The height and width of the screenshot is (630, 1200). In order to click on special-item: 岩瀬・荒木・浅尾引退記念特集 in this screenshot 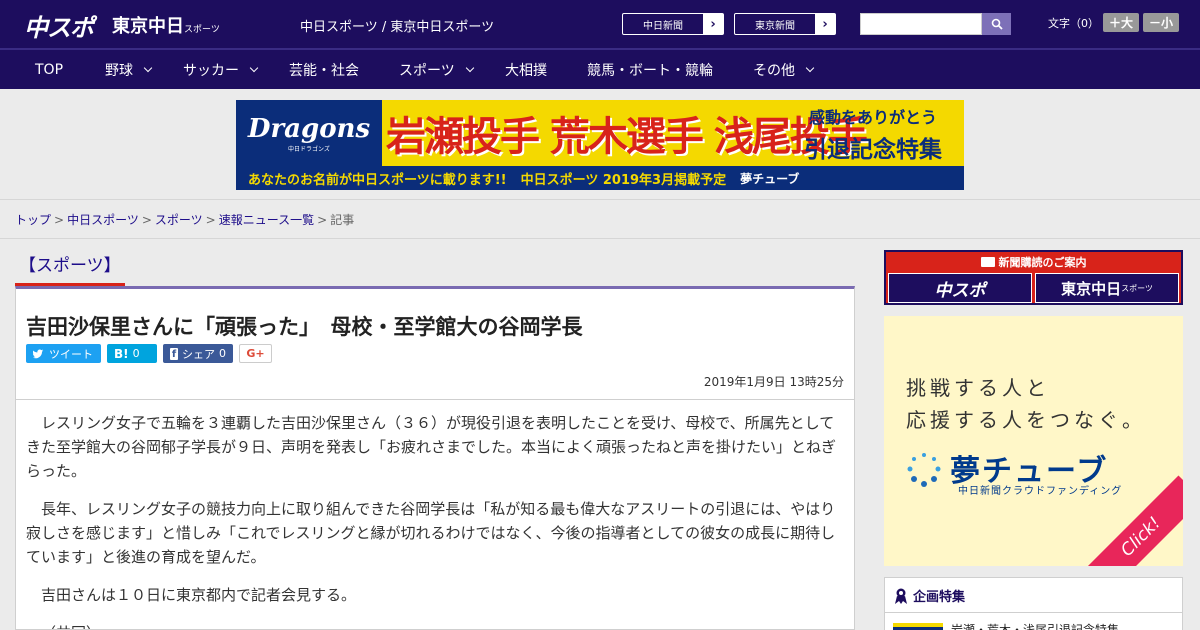, I will do `click(1006, 625)`.